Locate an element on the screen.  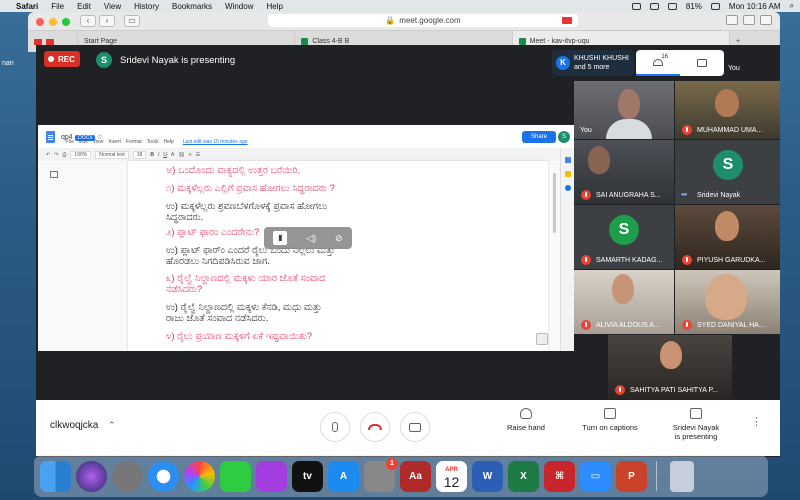
mute-presentation-icon: ◁) is located at coordinates (311, 238).